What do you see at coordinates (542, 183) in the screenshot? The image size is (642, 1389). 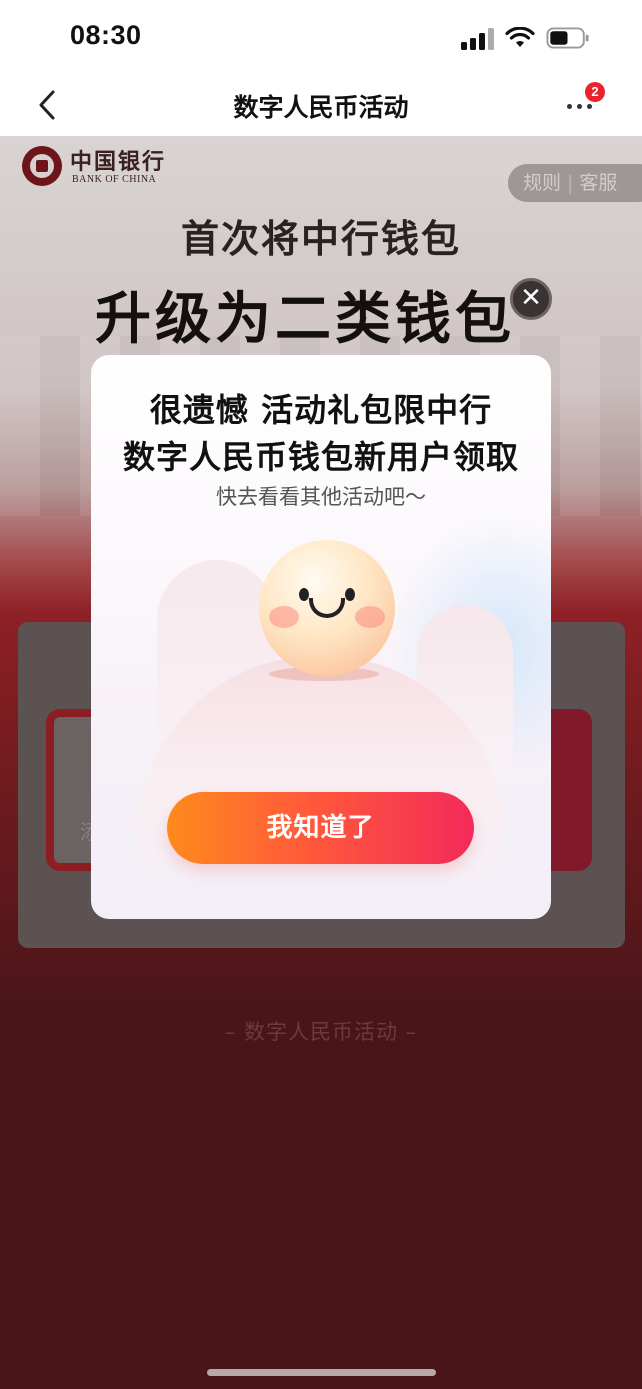 I see `rules-link: 规则` at bounding box center [542, 183].